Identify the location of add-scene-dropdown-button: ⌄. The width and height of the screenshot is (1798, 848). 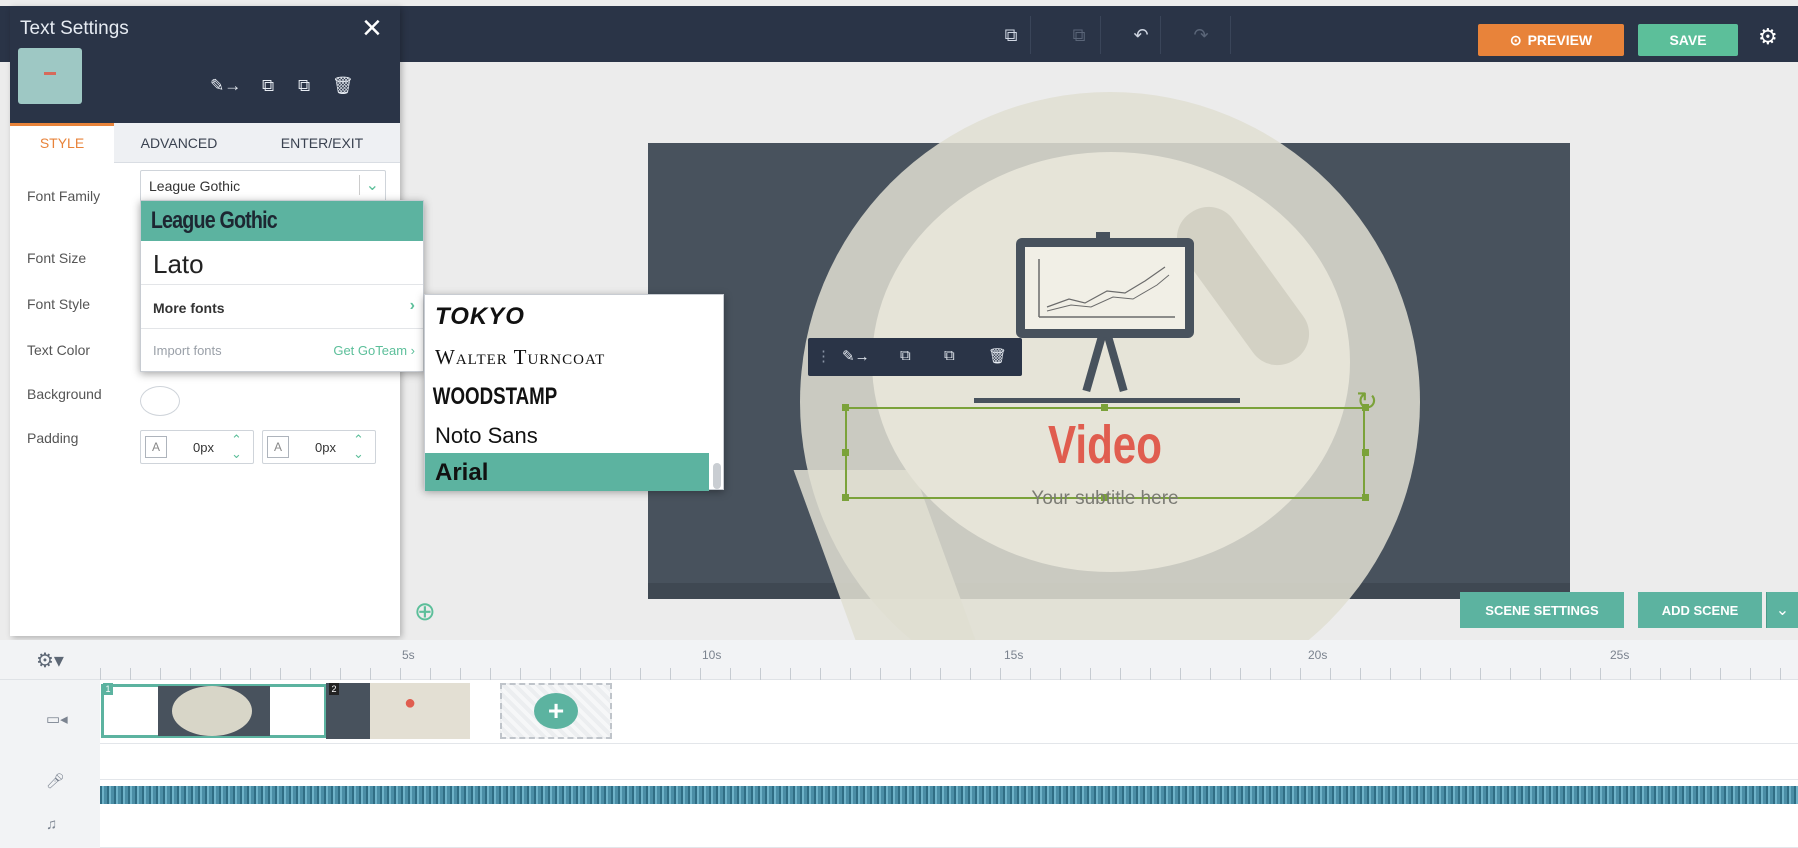
(1782, 610).